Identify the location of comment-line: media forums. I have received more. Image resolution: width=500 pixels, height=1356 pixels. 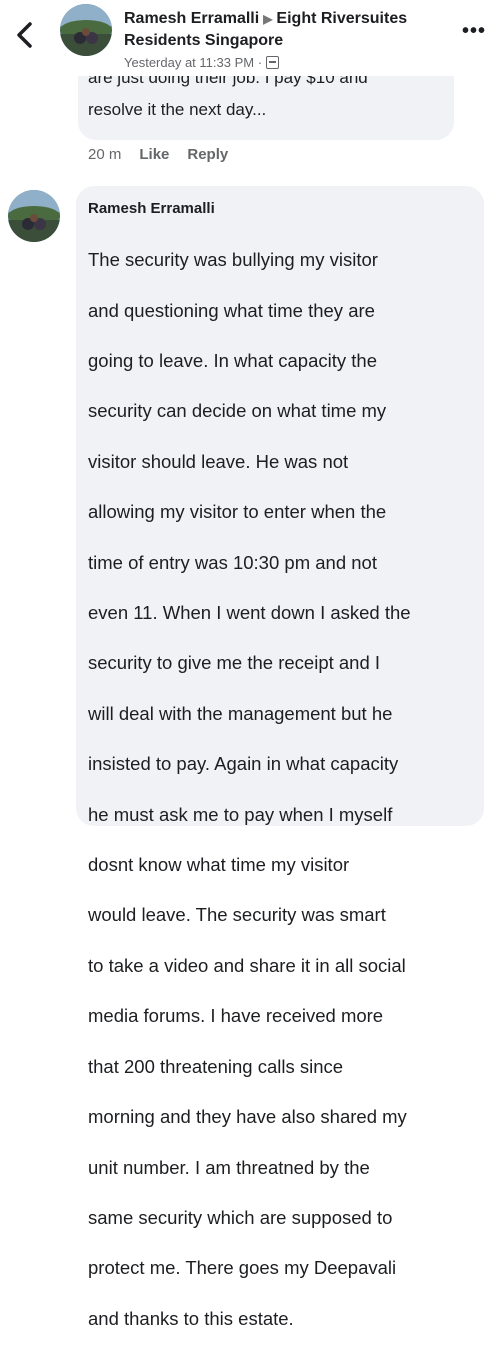
(236, 1016).